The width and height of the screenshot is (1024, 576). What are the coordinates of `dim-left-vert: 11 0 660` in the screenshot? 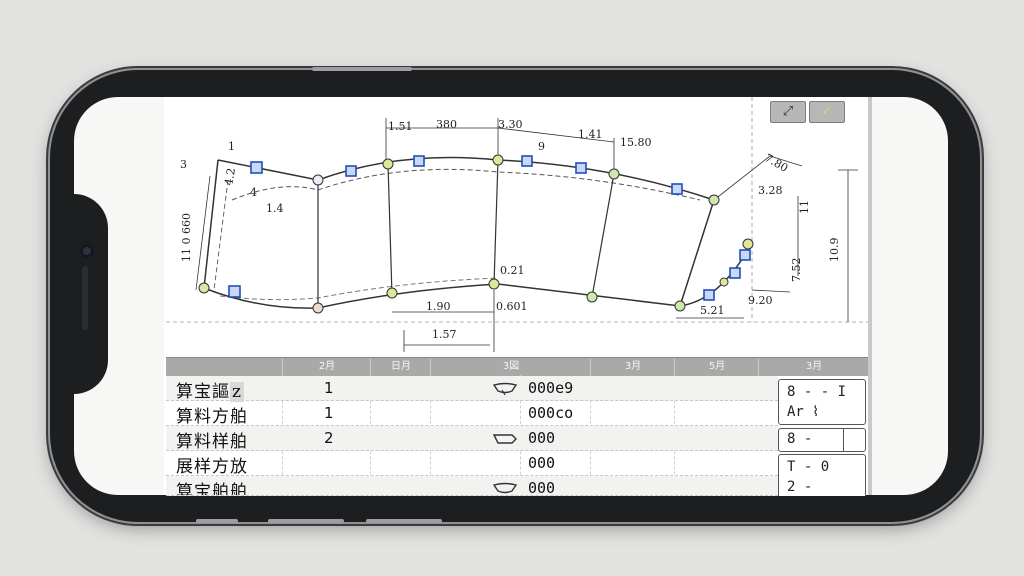 It's located at (186, 237).